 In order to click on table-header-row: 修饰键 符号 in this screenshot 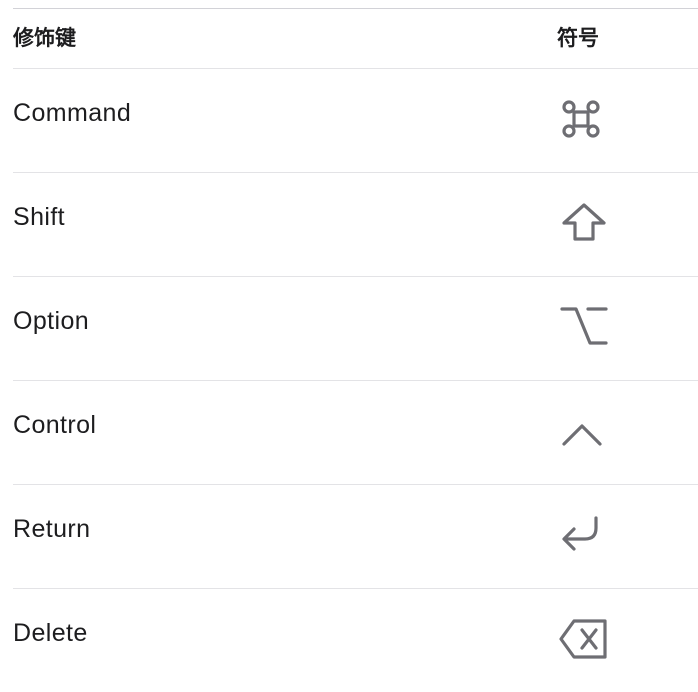, I will do `click(355, 39)`.